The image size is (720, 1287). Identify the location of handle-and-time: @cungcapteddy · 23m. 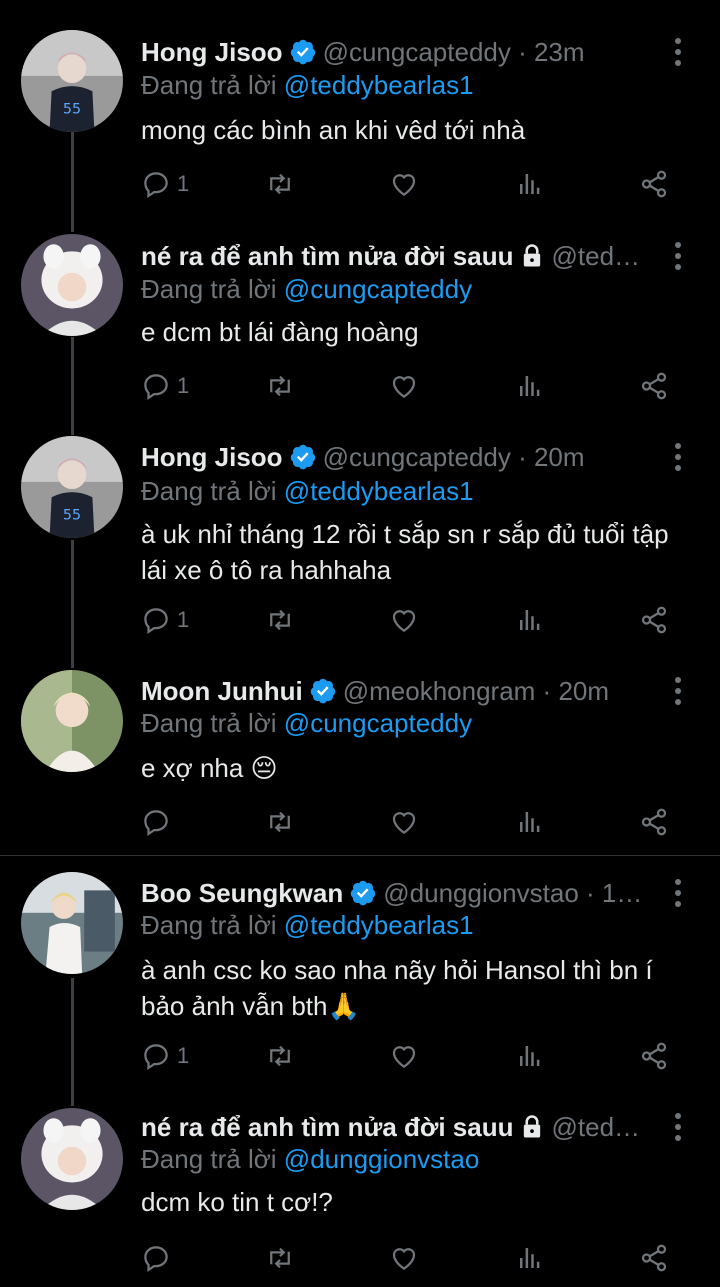
(454, 52).